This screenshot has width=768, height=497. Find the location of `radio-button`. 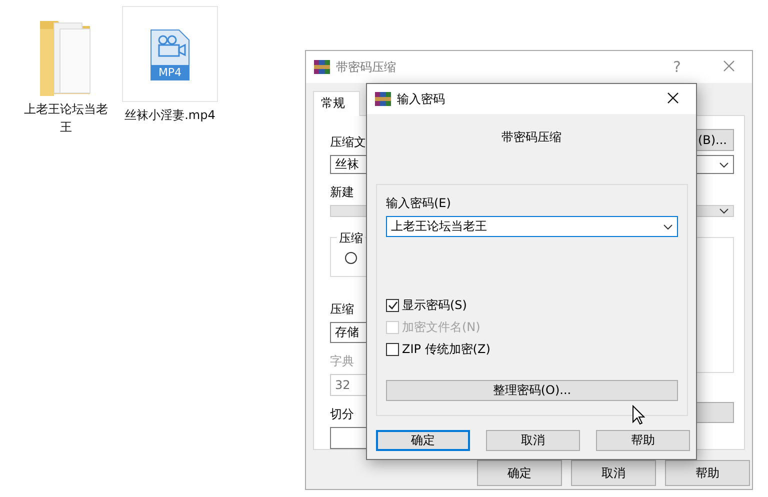

radio-button is located at coordinates (351, 258).